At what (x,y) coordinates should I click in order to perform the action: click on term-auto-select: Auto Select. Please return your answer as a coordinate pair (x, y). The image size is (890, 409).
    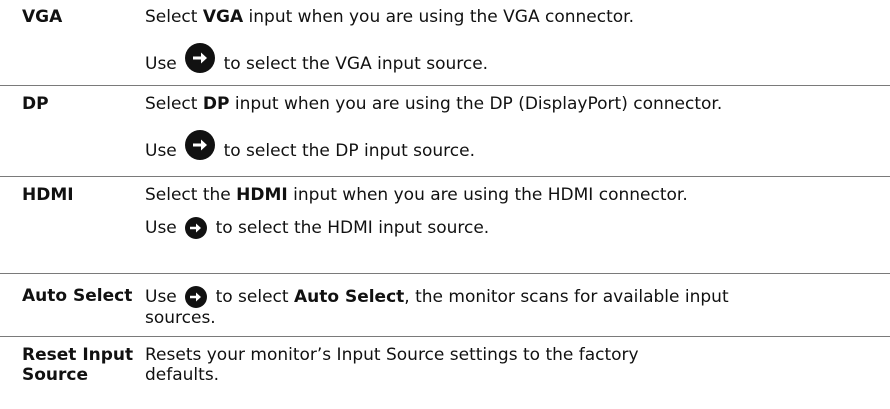
    Looking at the image, I should click on (72, 305).